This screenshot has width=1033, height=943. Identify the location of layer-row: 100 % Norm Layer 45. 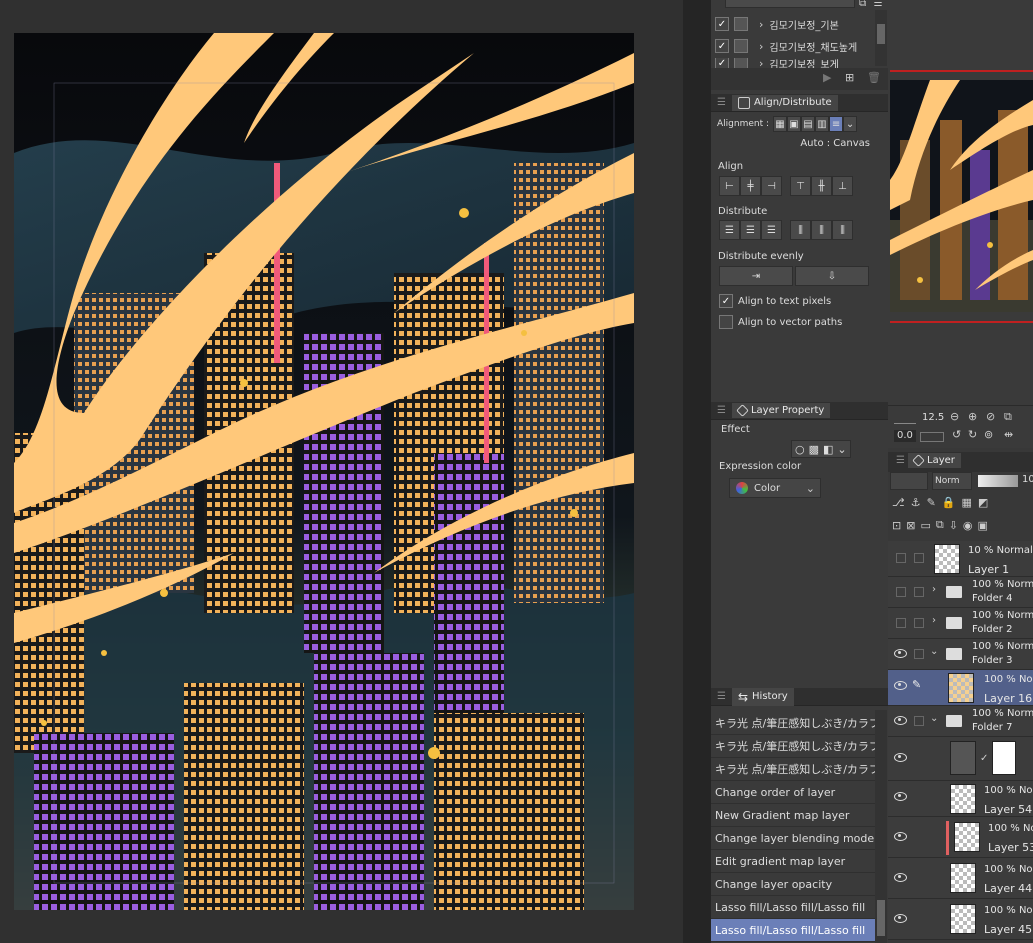
(960, 919).